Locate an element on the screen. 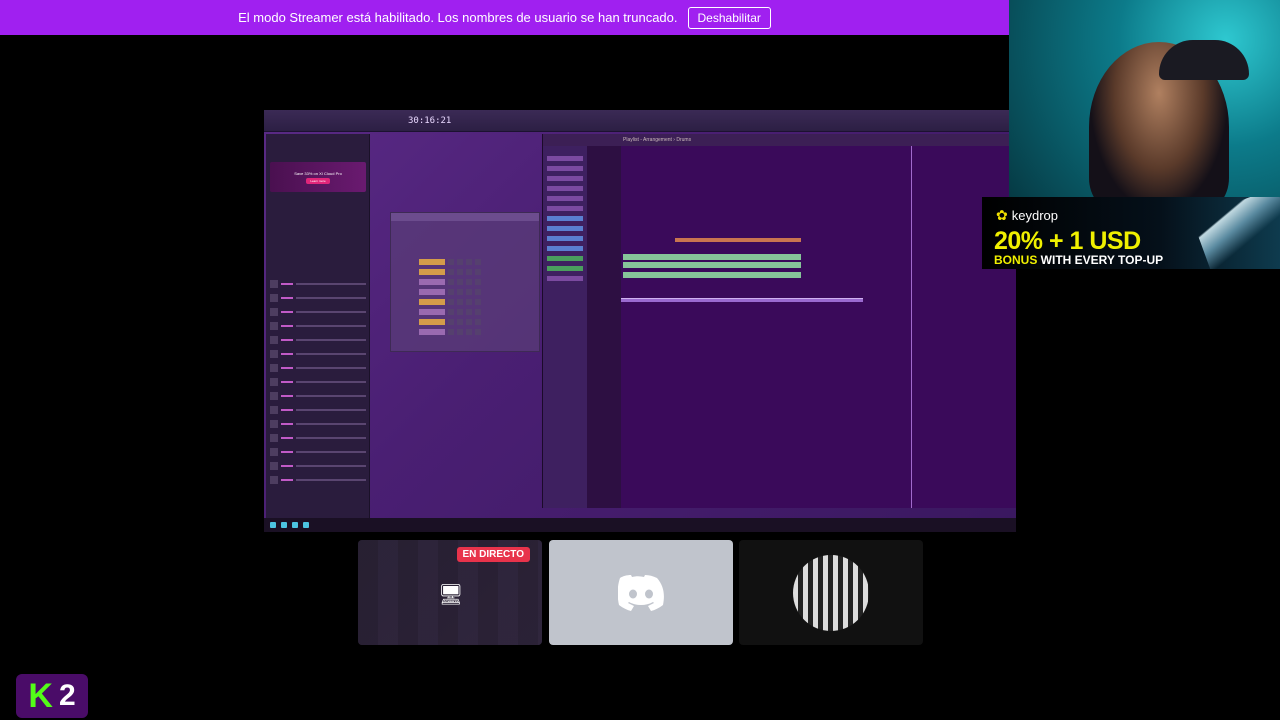  fl-time-display: 30:16:21 is located at coordinates (430, 120).